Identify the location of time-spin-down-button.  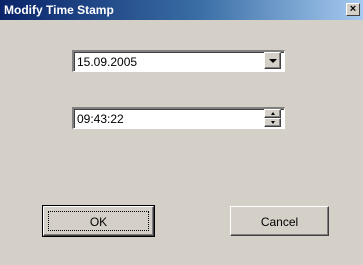
(272, 122).